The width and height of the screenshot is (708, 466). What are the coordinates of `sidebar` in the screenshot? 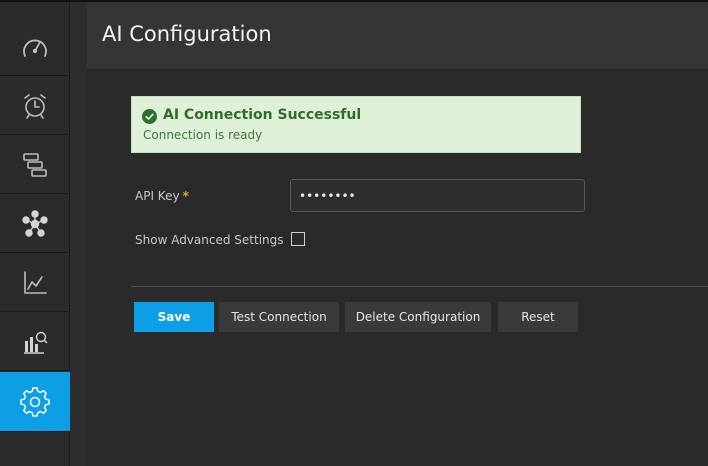 It's located at (35, 234).